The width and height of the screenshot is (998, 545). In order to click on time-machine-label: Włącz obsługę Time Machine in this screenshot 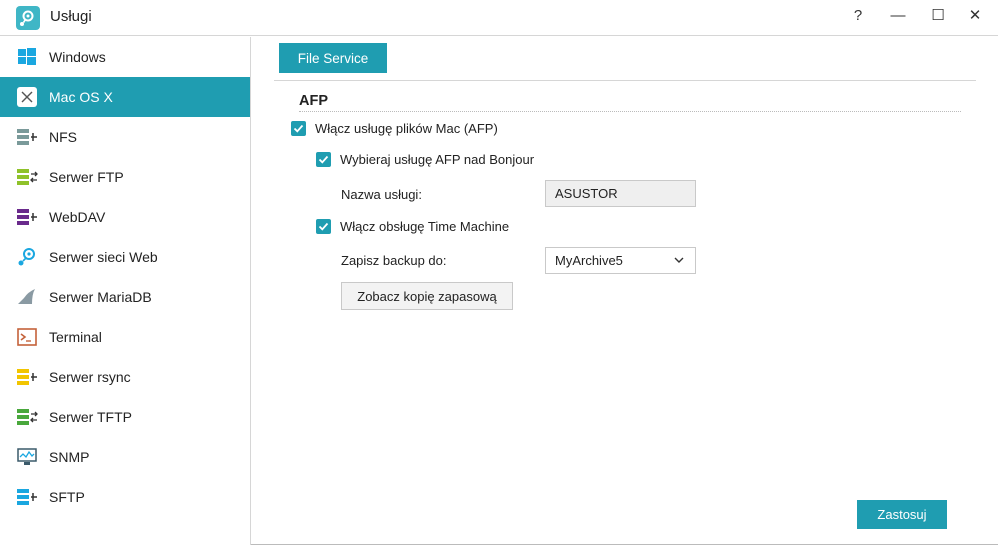, I will do `click(425, 226)`.